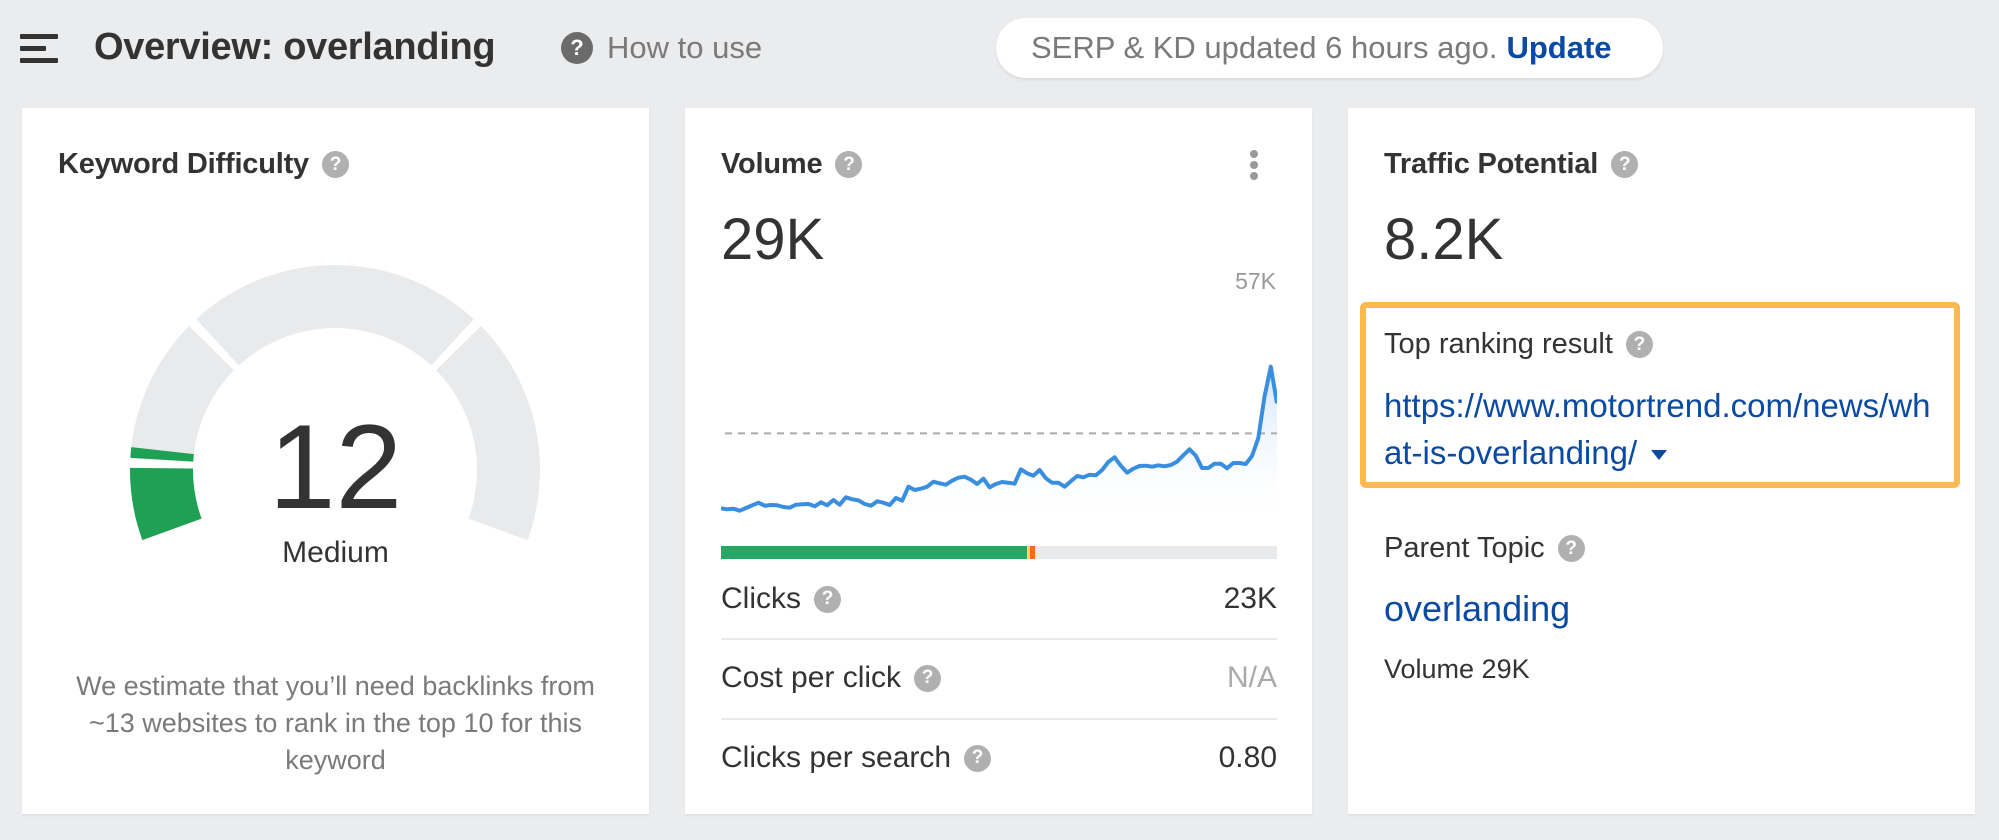 The width and height of the screenshot is (1999, 840). Describe the element at coordinates (39, 49) in the screenshot. I see `hamburger-menu-icon` at that location.